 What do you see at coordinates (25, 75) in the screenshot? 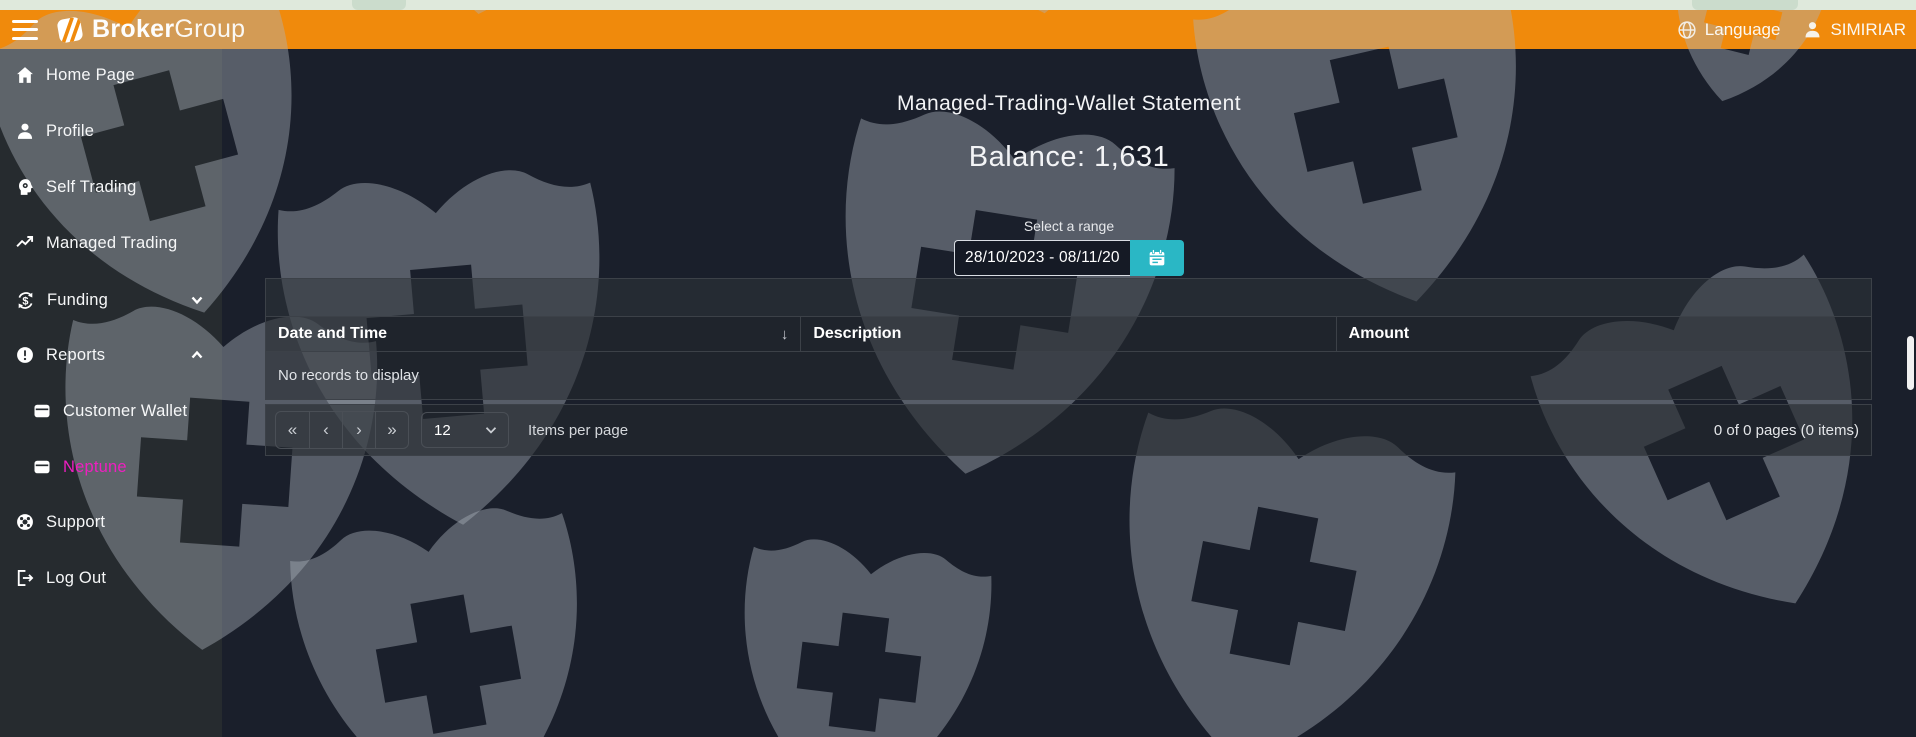
I see `home-icon` at bounding box center [25, 75].